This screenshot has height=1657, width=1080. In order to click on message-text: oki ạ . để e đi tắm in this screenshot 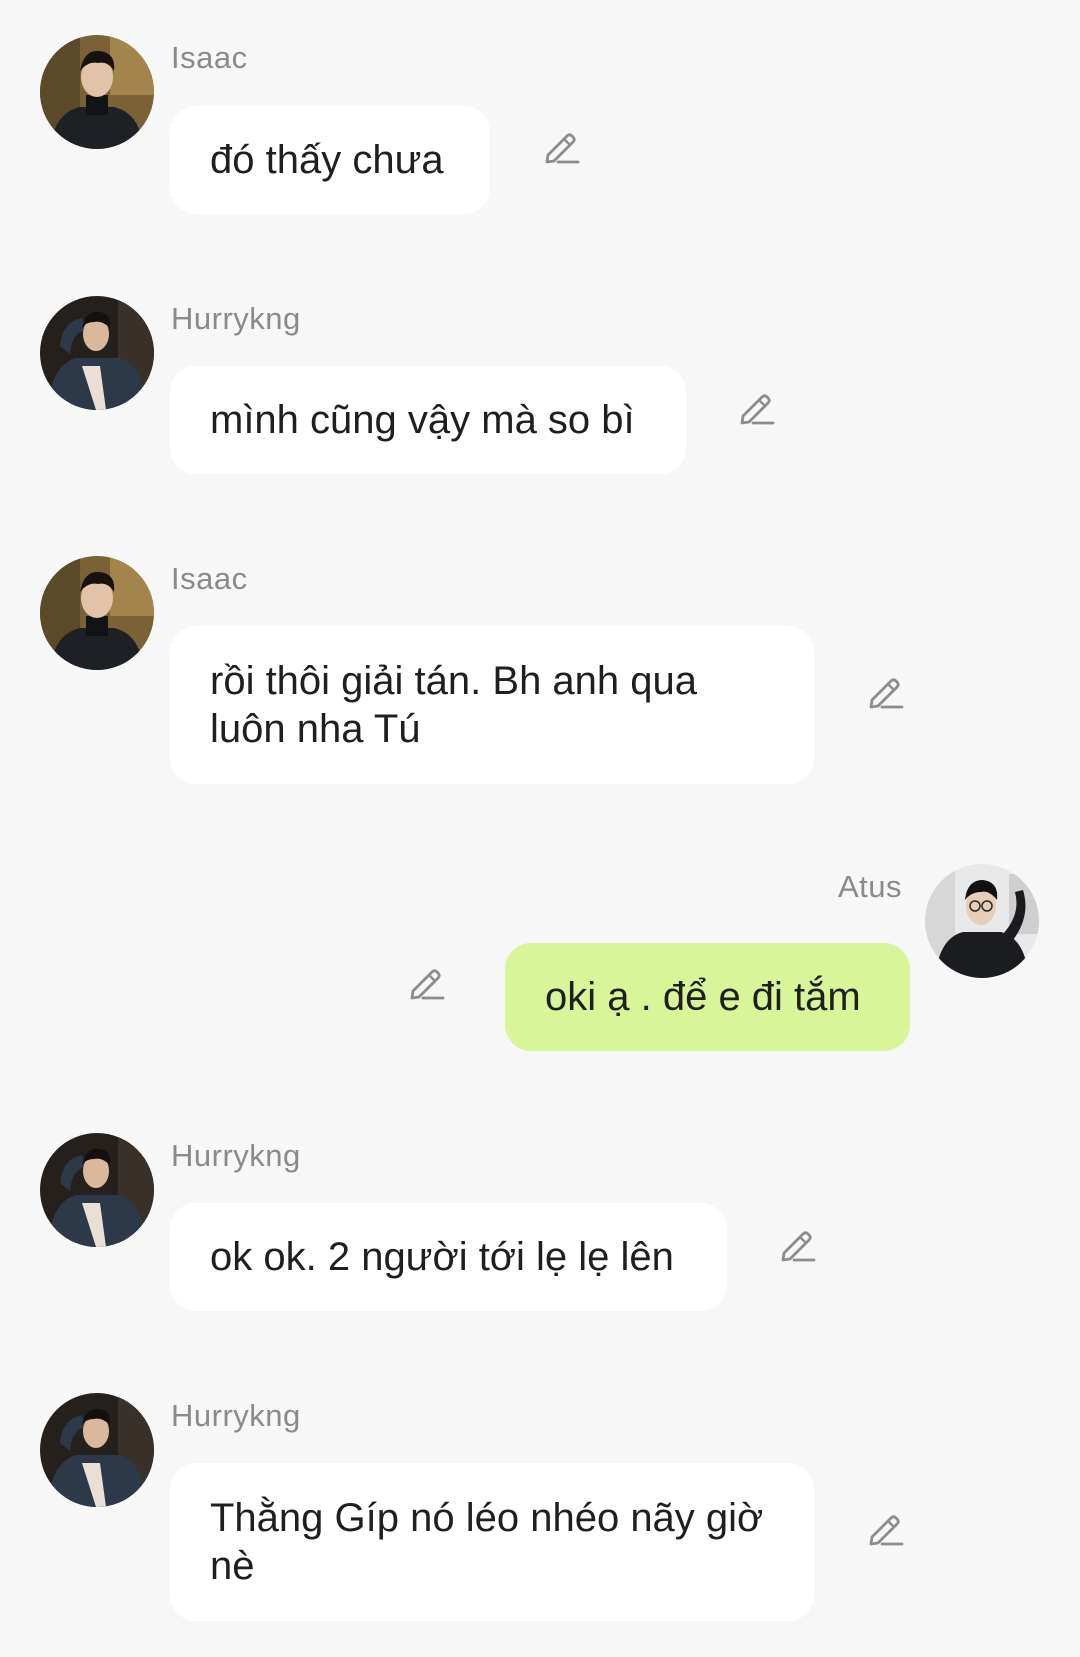, I will do `click(703, 997)`.